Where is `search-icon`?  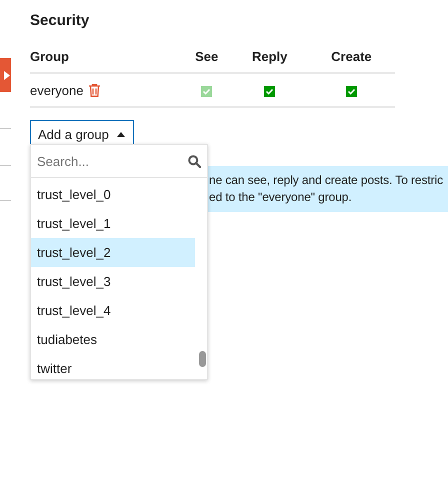 search-icon is located at coordinates (194, 161).